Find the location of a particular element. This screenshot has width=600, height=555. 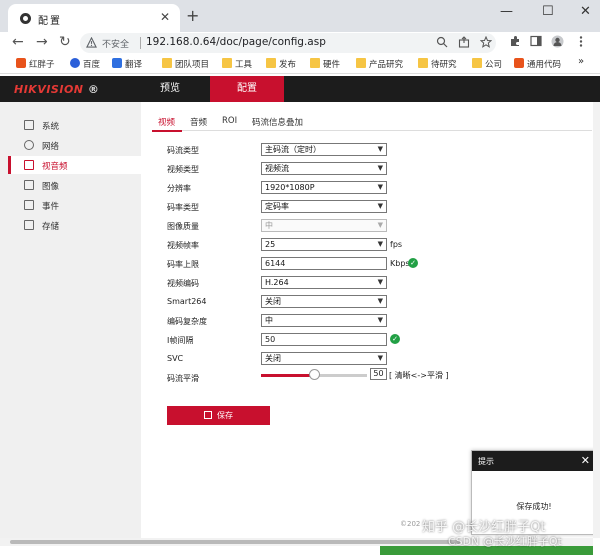

profile-avatar-icon is located at coordinates (557, 41).